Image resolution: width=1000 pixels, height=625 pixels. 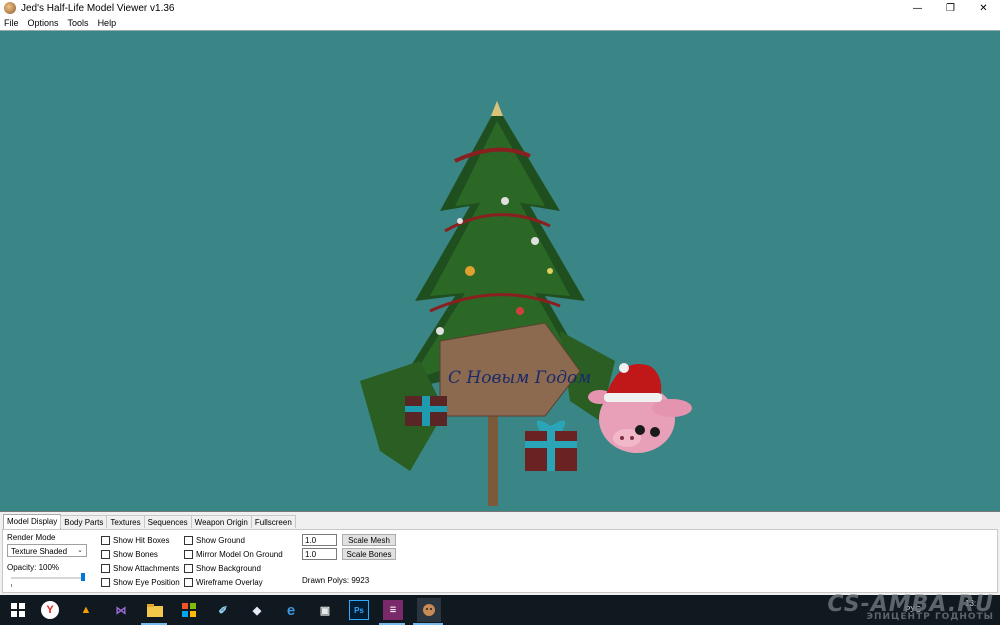 What do you see at coordinates (39, 551) in the screenshot?
I see `render-mode-value: Texture Shaded` at bounding box center [39, 551].